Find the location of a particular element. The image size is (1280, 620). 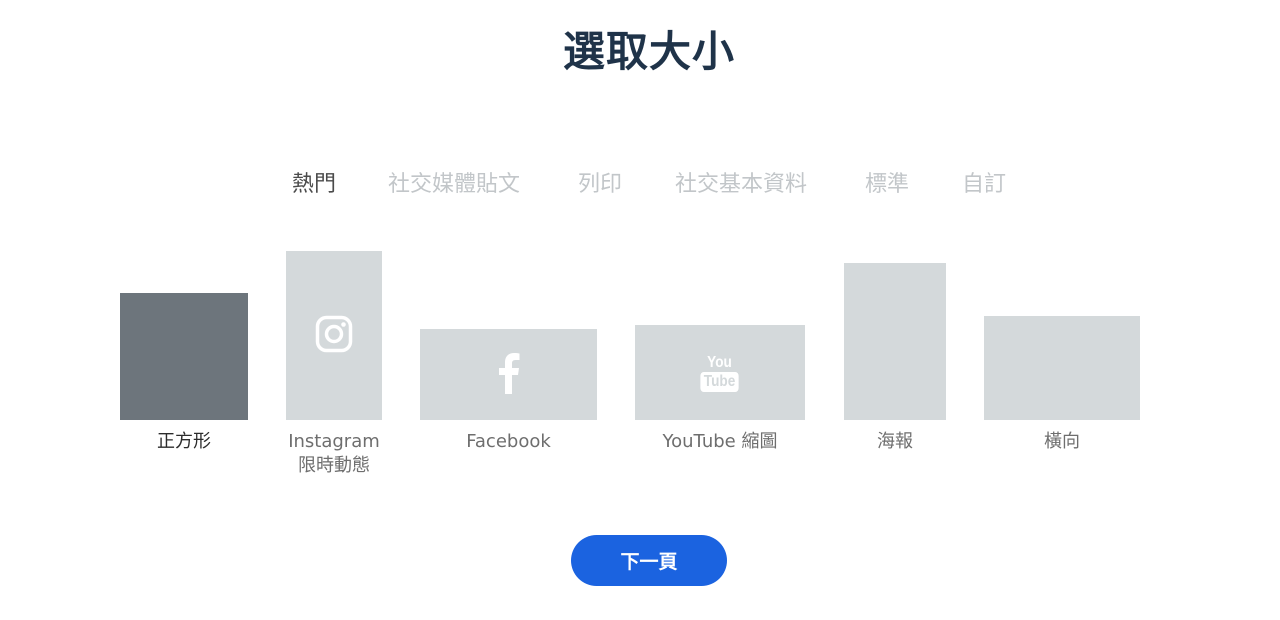

size-card-facebook is located at coordinates (508, 374).